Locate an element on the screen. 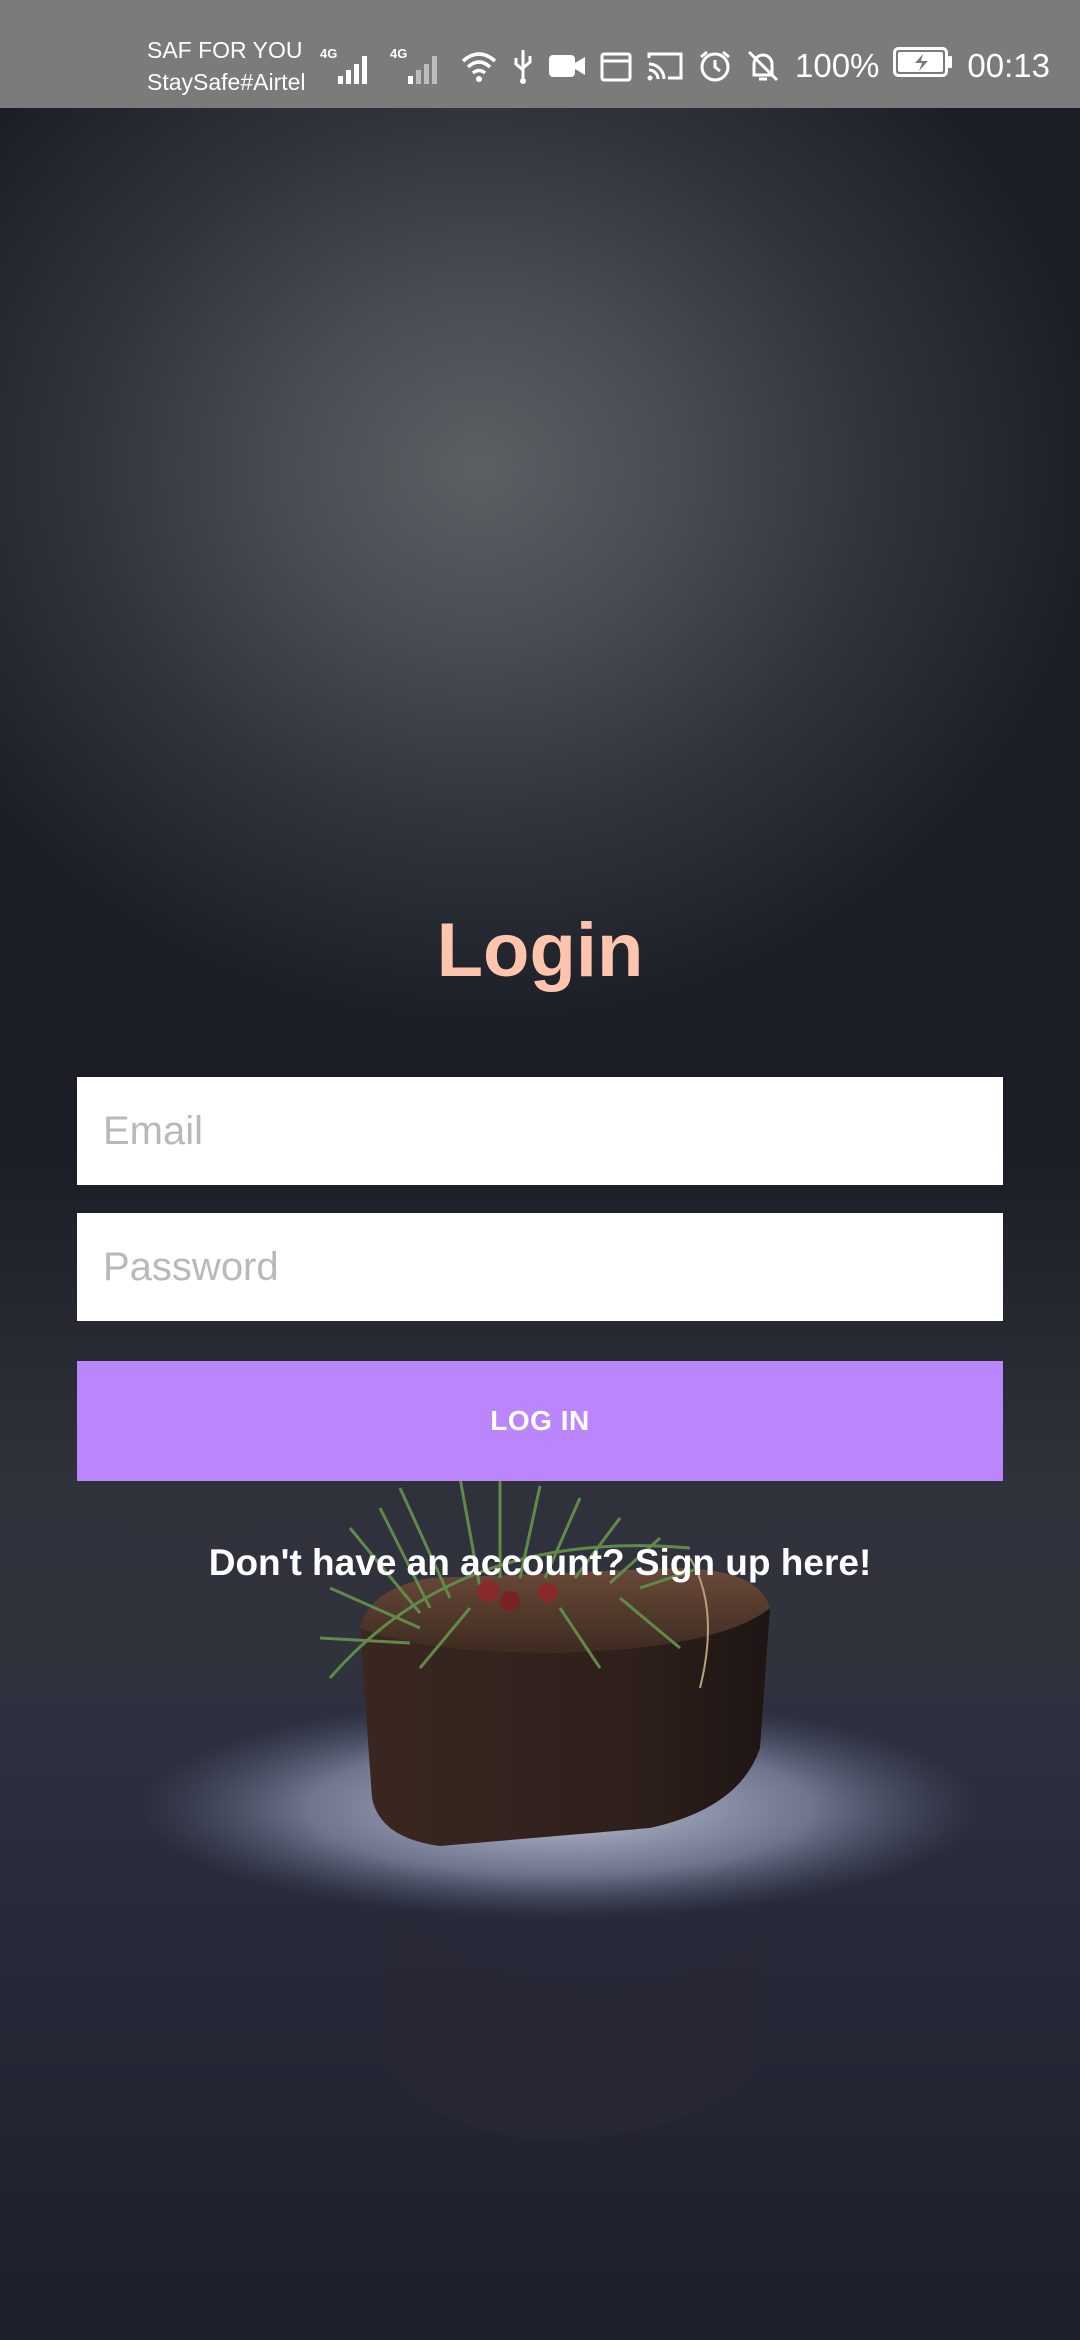 The width and height of the screenshot is (1080, 2340). clock: 00:13 is located at coordinates (1008, 65).